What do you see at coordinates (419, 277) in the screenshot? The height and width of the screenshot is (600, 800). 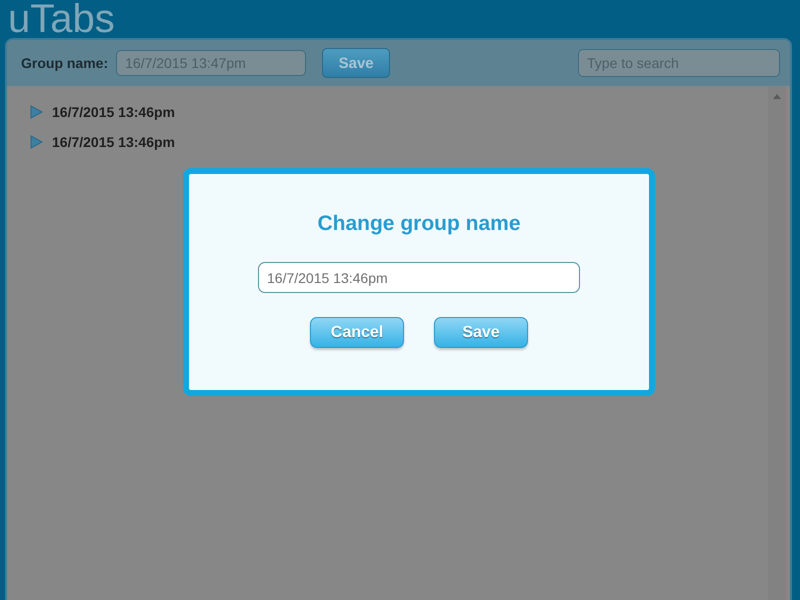 I see `group-name-input: 16/7/2015 13:46pm` at bounding box center [419, 277].